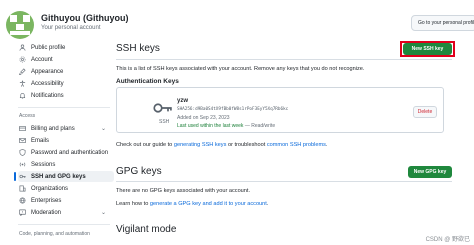  I want to click on sidebar-item-label: Account, so click(42, 59).